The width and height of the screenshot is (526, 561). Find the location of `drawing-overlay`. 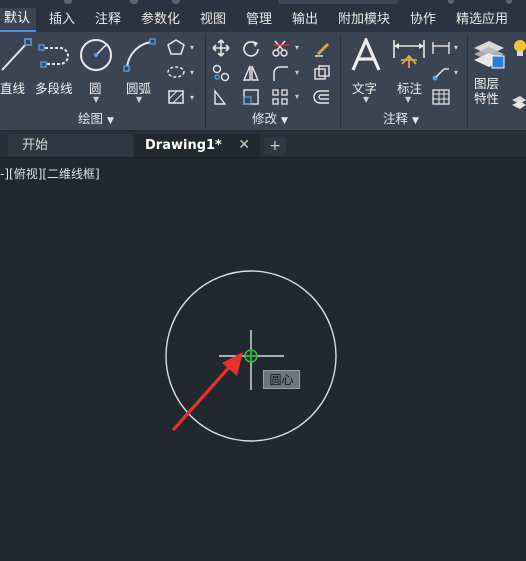

drawing-overlay is located at coordinates (251, 356).